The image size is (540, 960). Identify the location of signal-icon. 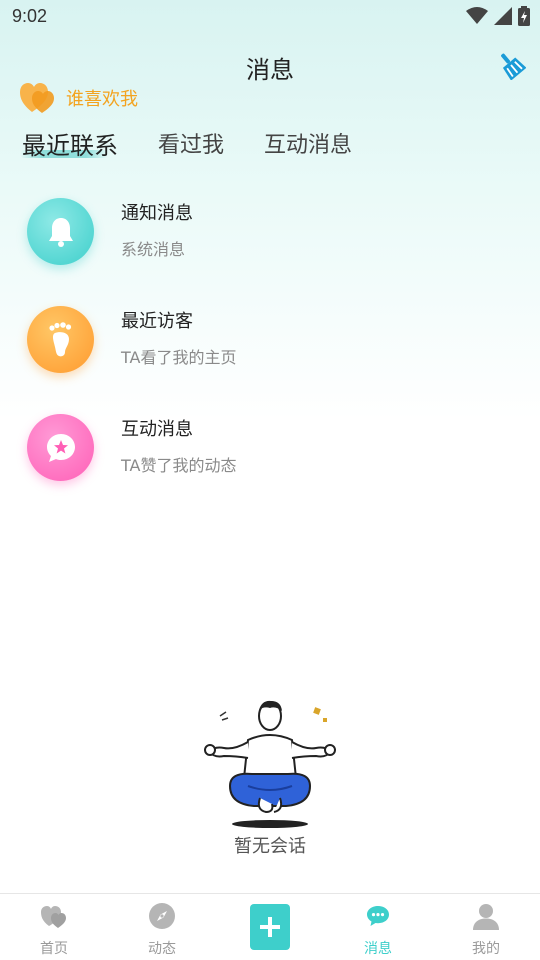
(503, 16).